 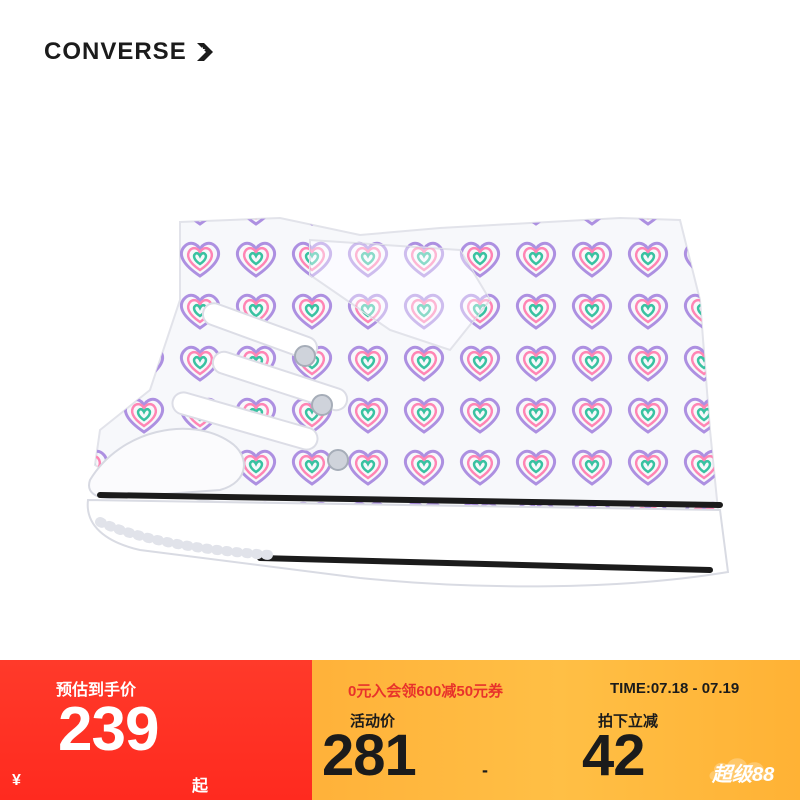 What do you see at coordinates (16, 780) in the screenshot?
I see `currency-symbol: ¥` at bounding box center [16, 780].